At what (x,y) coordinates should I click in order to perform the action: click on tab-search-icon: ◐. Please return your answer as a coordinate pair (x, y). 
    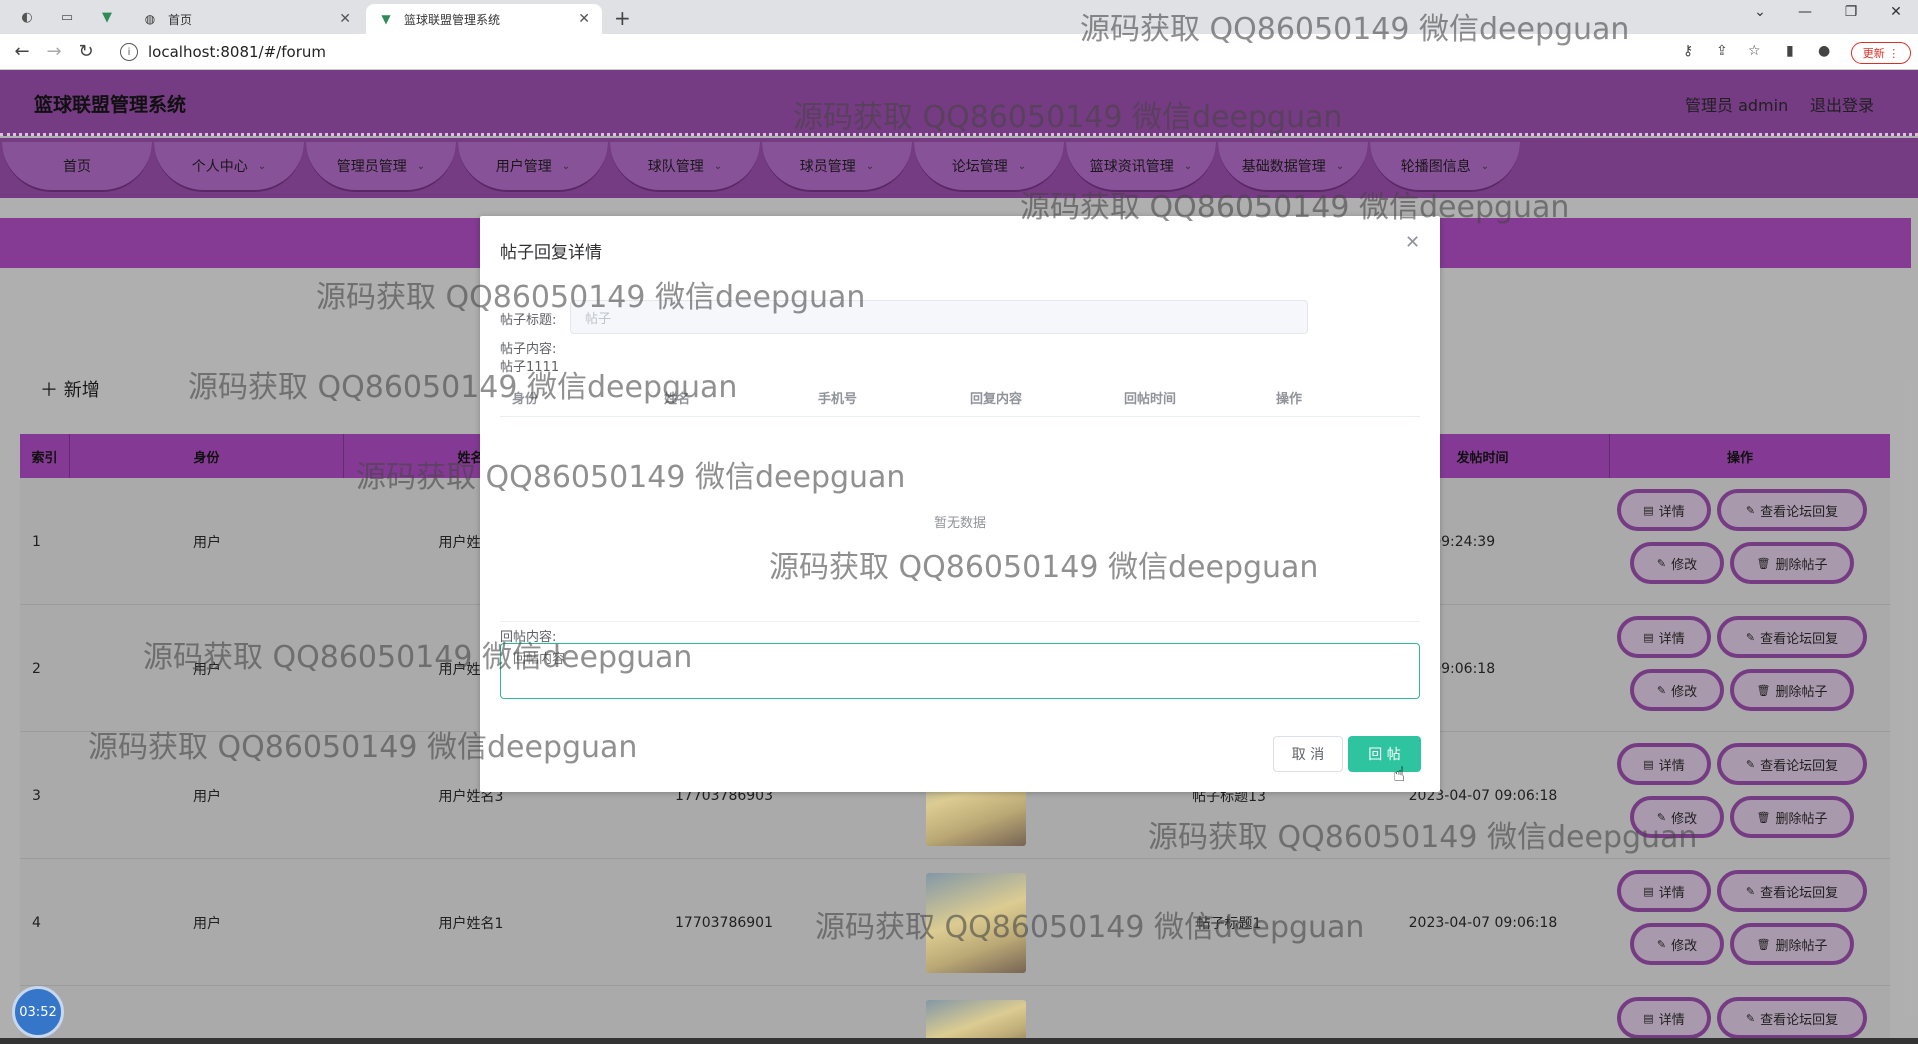
    Looking at the image, I should click on (27, 17).